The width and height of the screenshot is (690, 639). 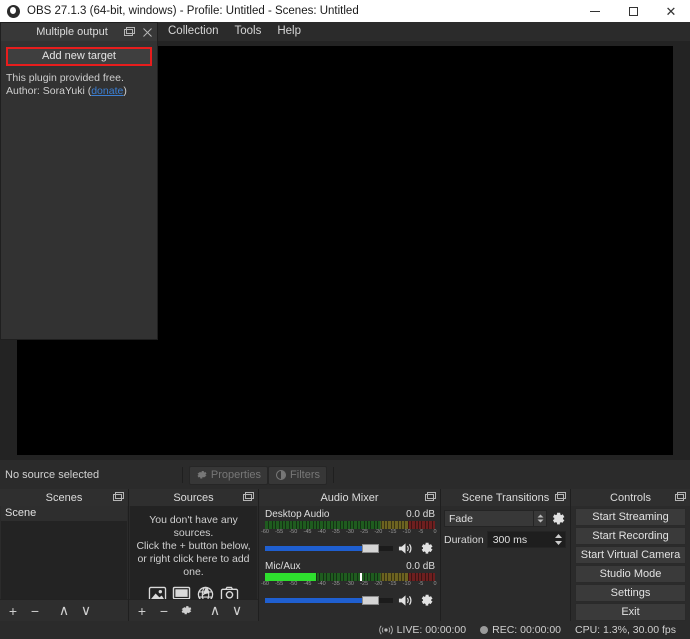 I want to click on image-source-icon, so click(x=157, y=592).